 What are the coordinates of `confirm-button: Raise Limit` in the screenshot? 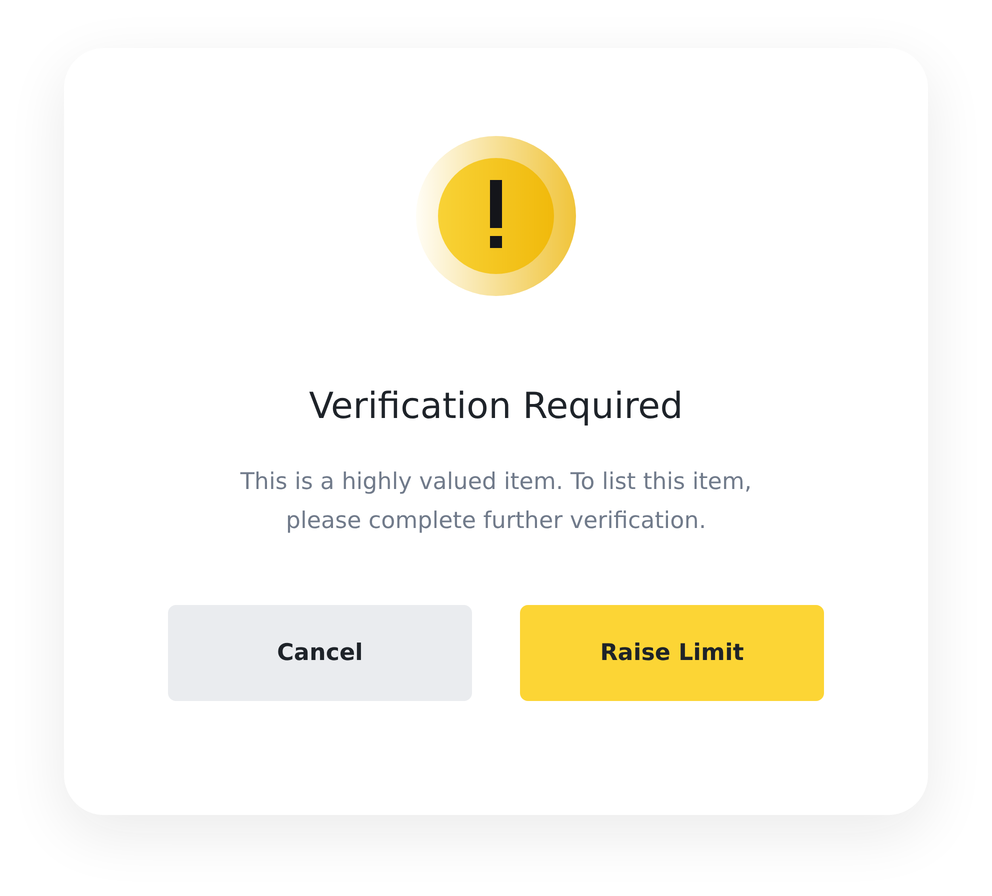 It's located at (672, 653).